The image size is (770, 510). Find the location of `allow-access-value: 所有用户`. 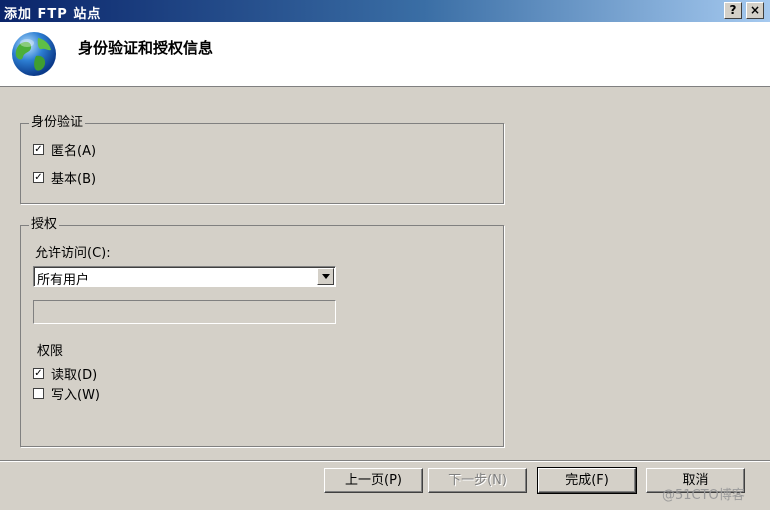

allow-access-value: 所有用户 is located at coordinates (63, 280).